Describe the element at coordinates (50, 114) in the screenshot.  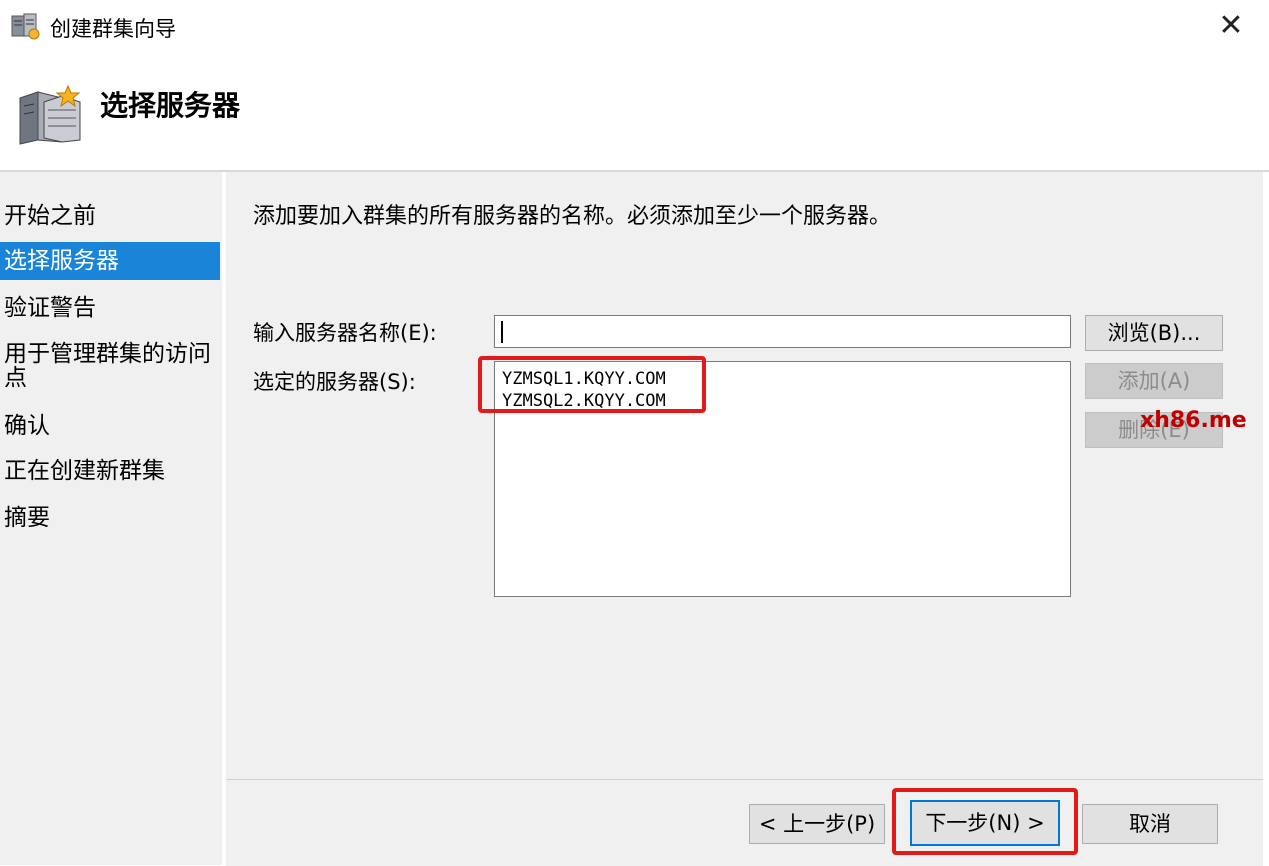
I see `server-rack-icon` at that location.